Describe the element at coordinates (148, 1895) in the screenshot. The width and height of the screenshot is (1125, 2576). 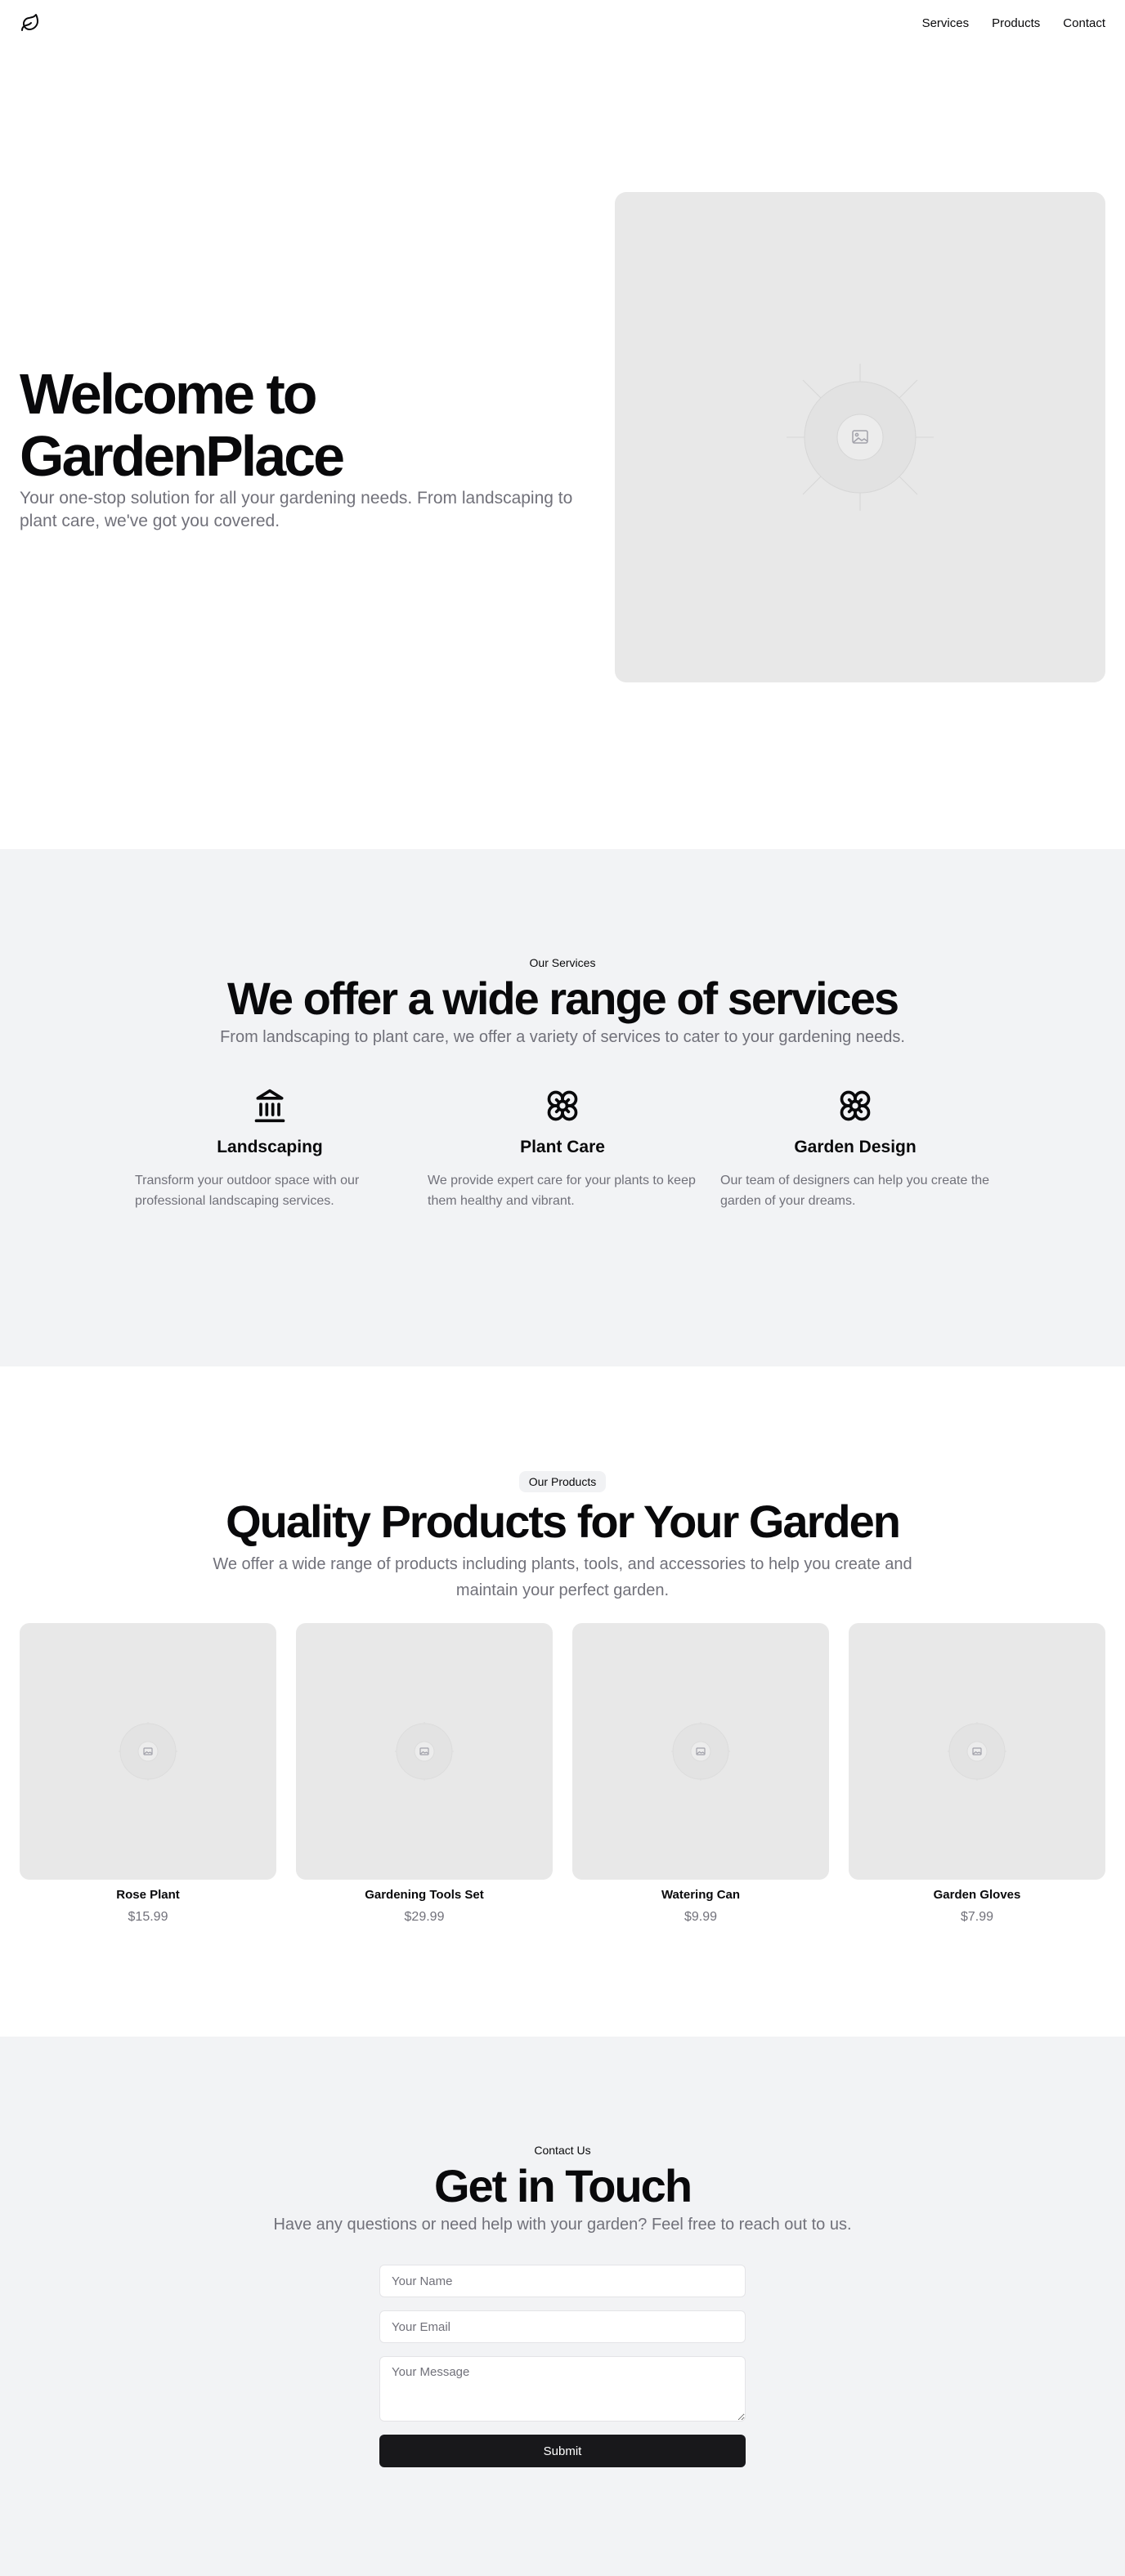
I see `product-name: Rose Plant` at that location.